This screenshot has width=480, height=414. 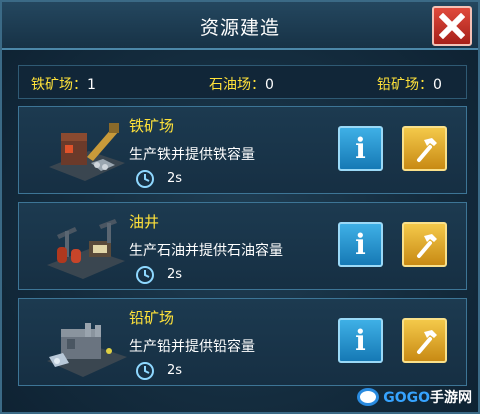 I want to click on watermark-brand-b: 手游网, so click(x=451, y=398).